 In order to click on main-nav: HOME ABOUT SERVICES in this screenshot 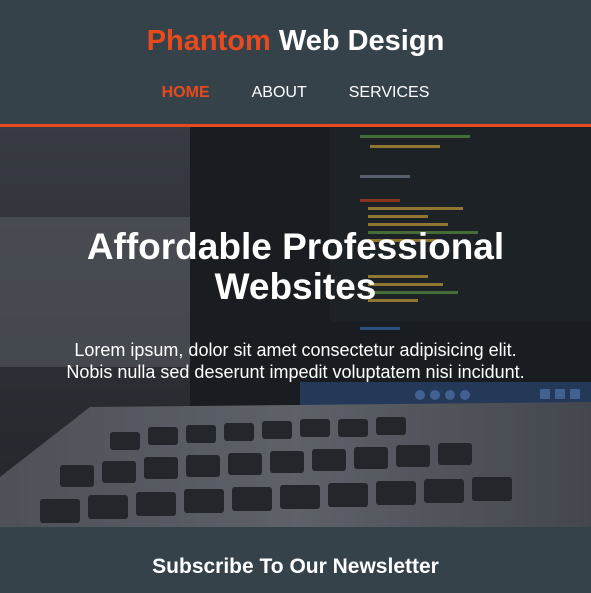, I will do `click(295, 93)`.